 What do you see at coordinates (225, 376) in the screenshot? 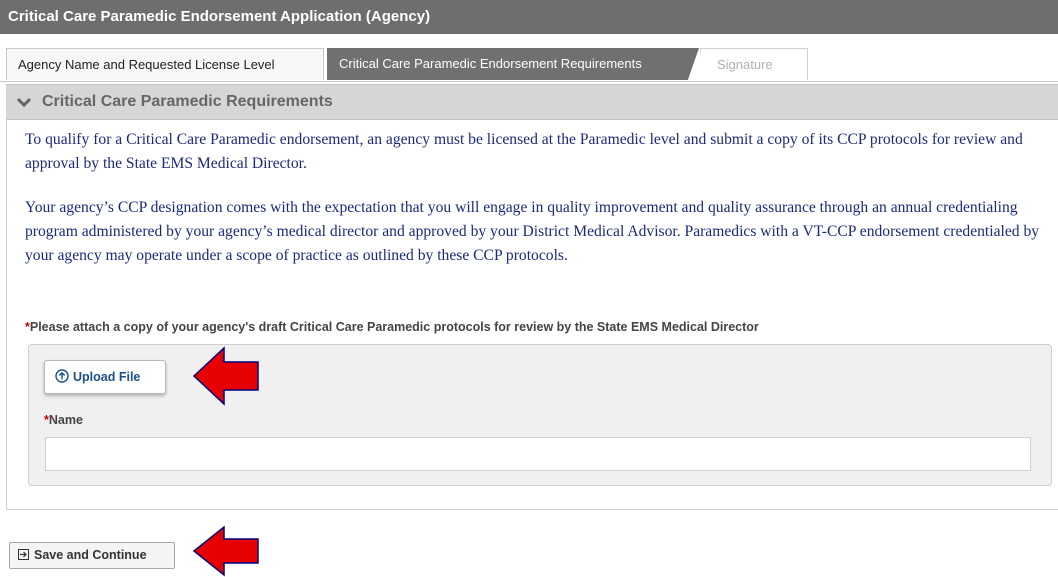
I see `annotation-arrow-upload` at bounding box center [225, 376].